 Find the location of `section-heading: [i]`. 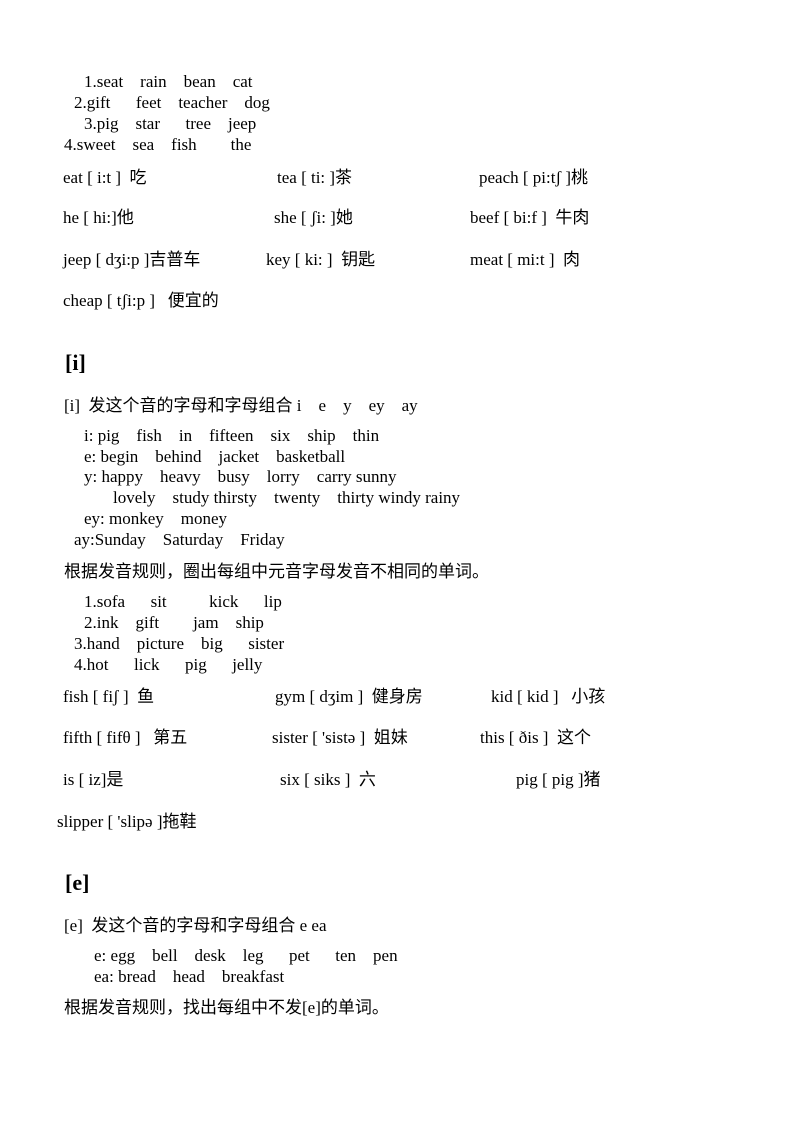

section-heading: [i] is located at coordinates (75, 362).